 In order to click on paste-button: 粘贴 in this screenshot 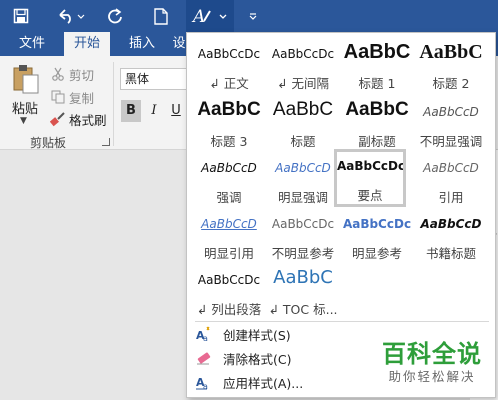, I will do `click(25, 107)`.